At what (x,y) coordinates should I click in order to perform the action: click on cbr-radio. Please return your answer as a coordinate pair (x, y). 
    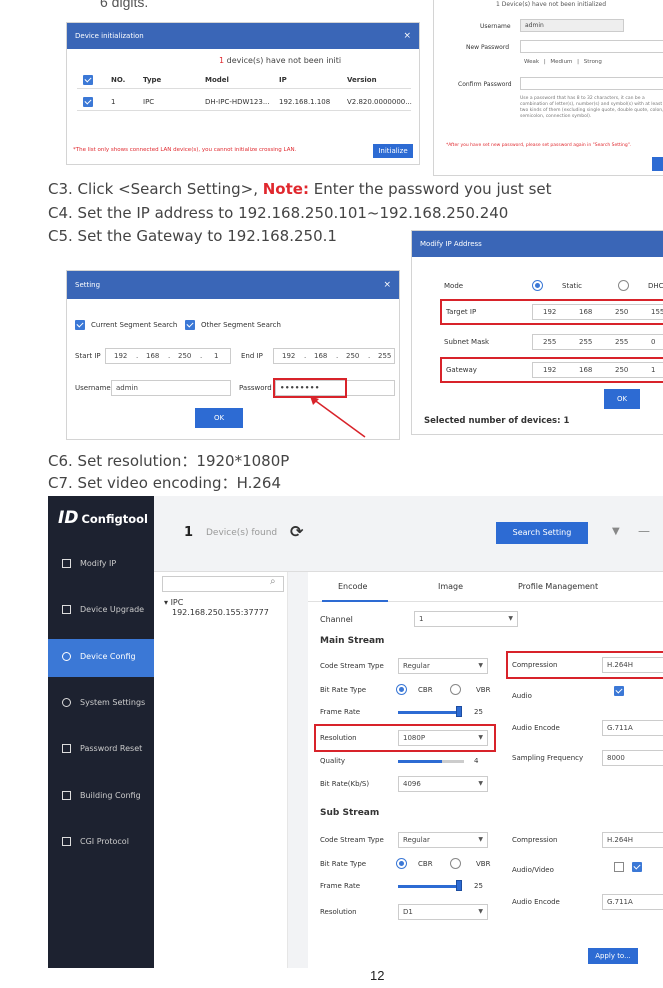
    Looking at the image, I should click on (401, 689).